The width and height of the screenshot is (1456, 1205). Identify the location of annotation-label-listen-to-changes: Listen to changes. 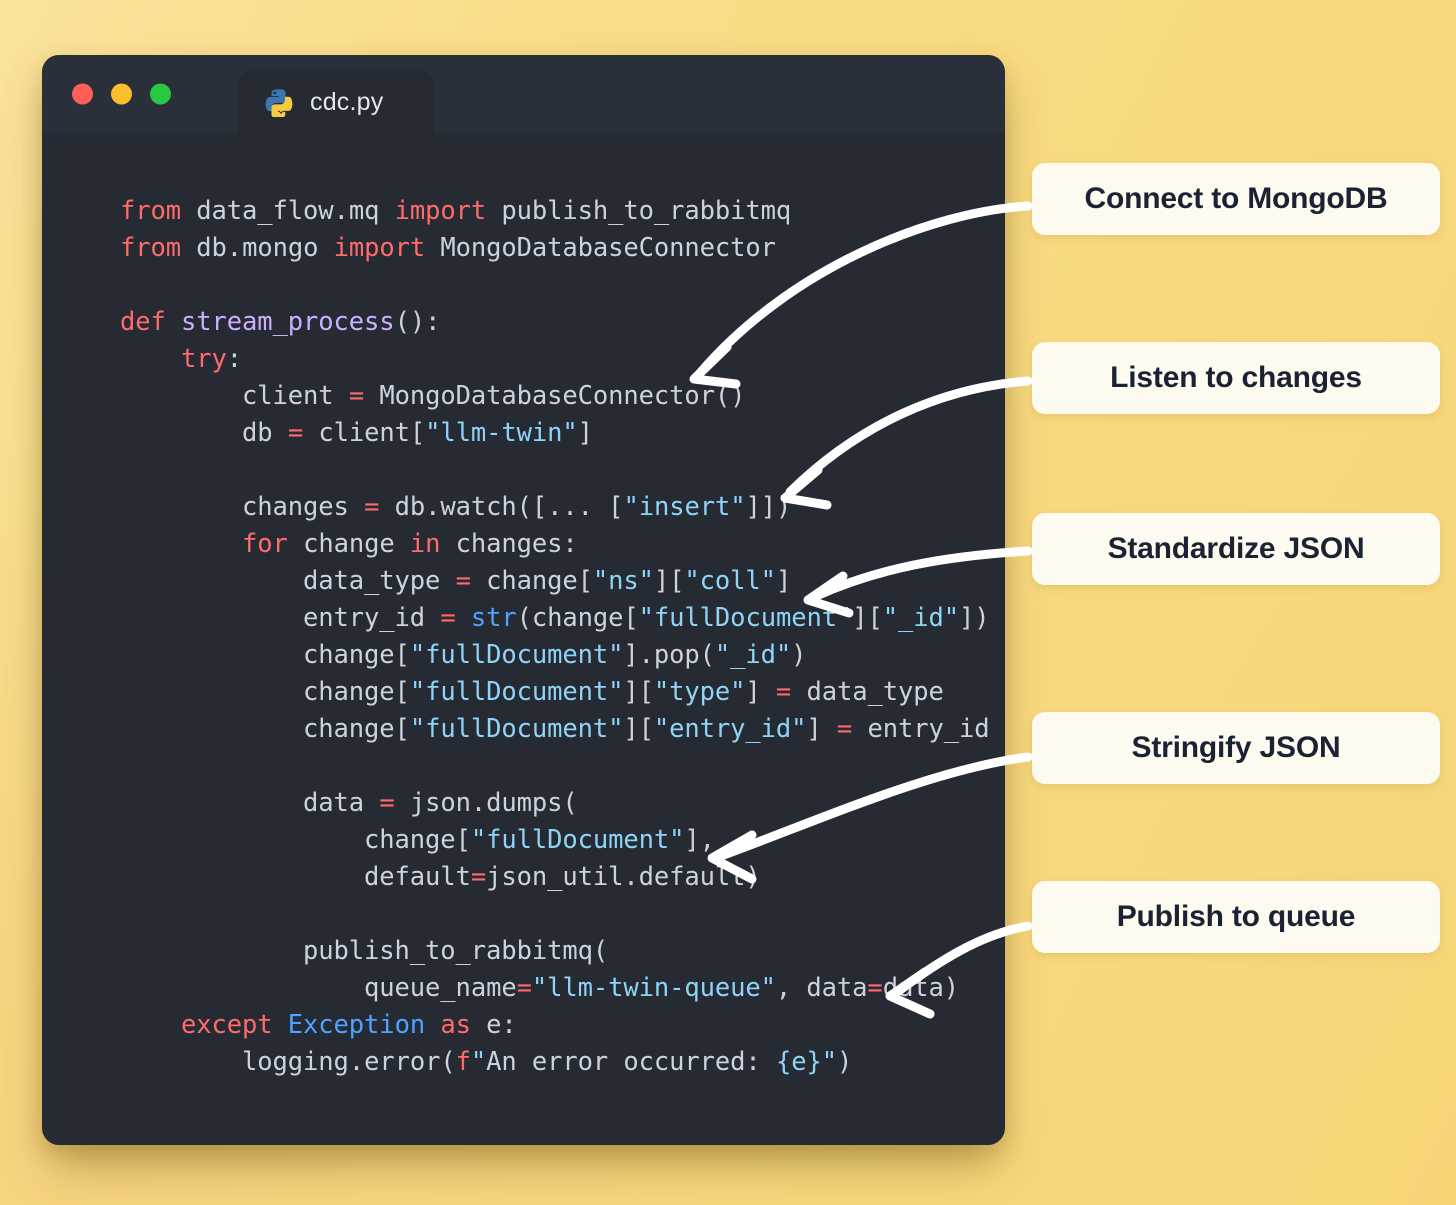
(1236, 378).